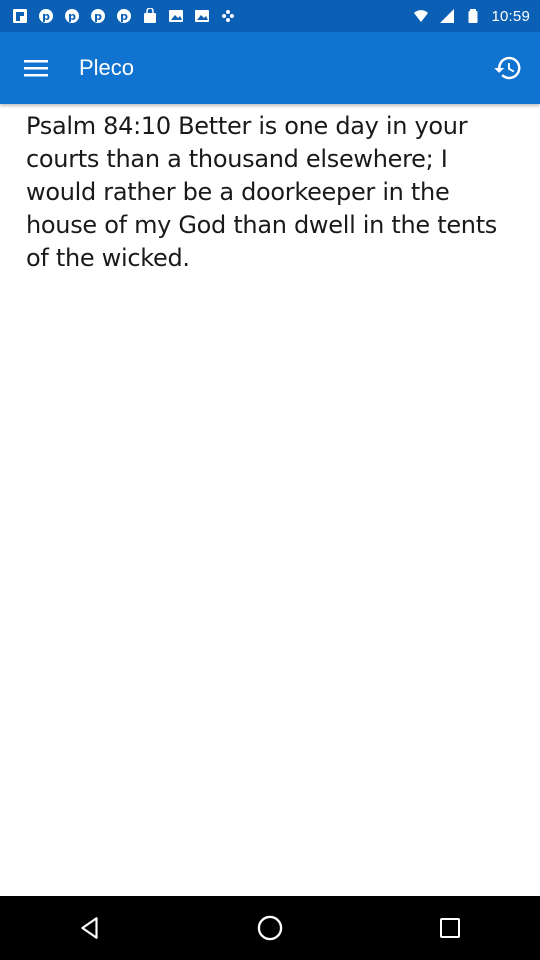 This screenshot has height=960, width=540. What do you see at coordinates (150, 16) in the screenshot?
I see `bag-icon` at bounding box center [150, 16].